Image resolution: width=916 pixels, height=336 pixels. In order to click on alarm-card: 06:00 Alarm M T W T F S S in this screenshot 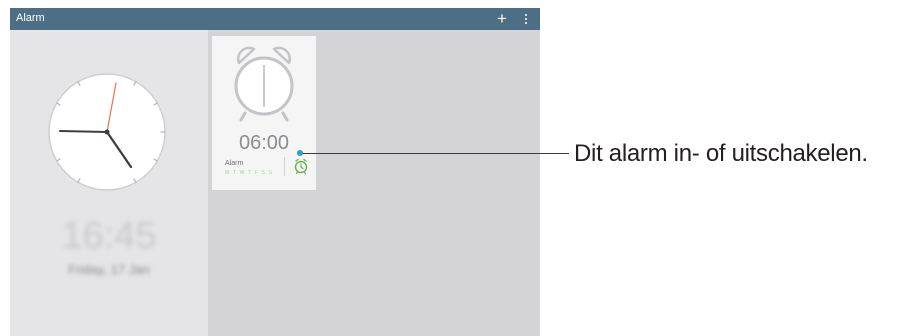, I will do `click(264, 113)`.